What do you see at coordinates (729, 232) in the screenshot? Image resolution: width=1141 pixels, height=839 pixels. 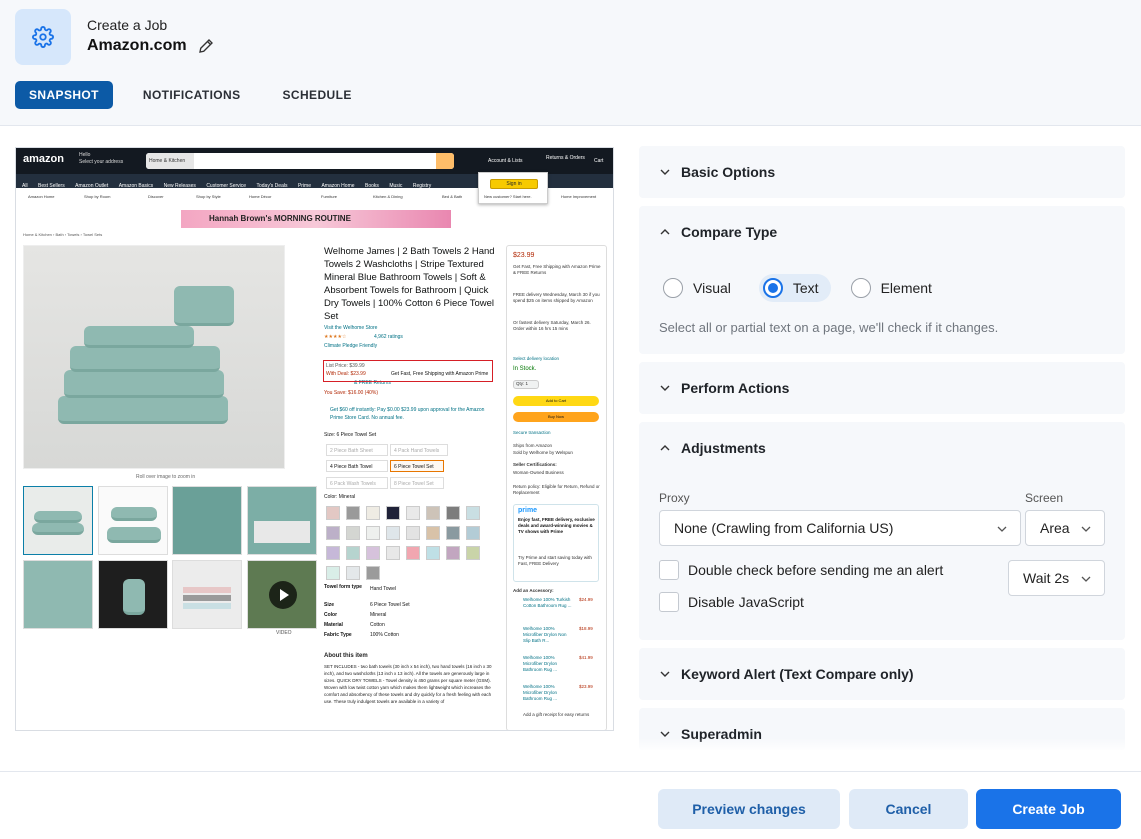 I see `compare-type-label: Compare Type` at bounding box center [729, 232].